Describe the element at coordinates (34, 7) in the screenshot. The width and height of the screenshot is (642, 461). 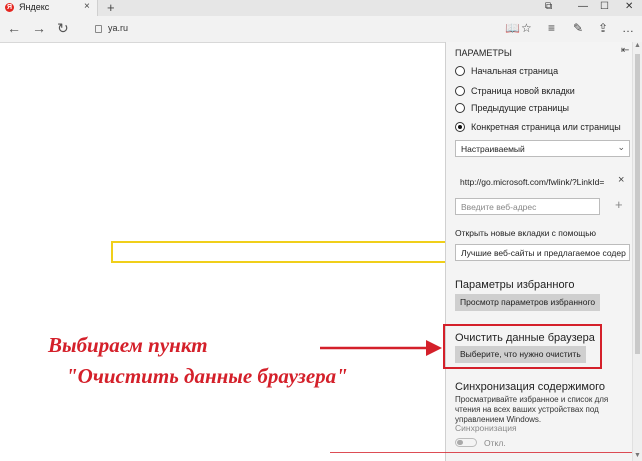
I see `tab-title: Яндекс` at that location.